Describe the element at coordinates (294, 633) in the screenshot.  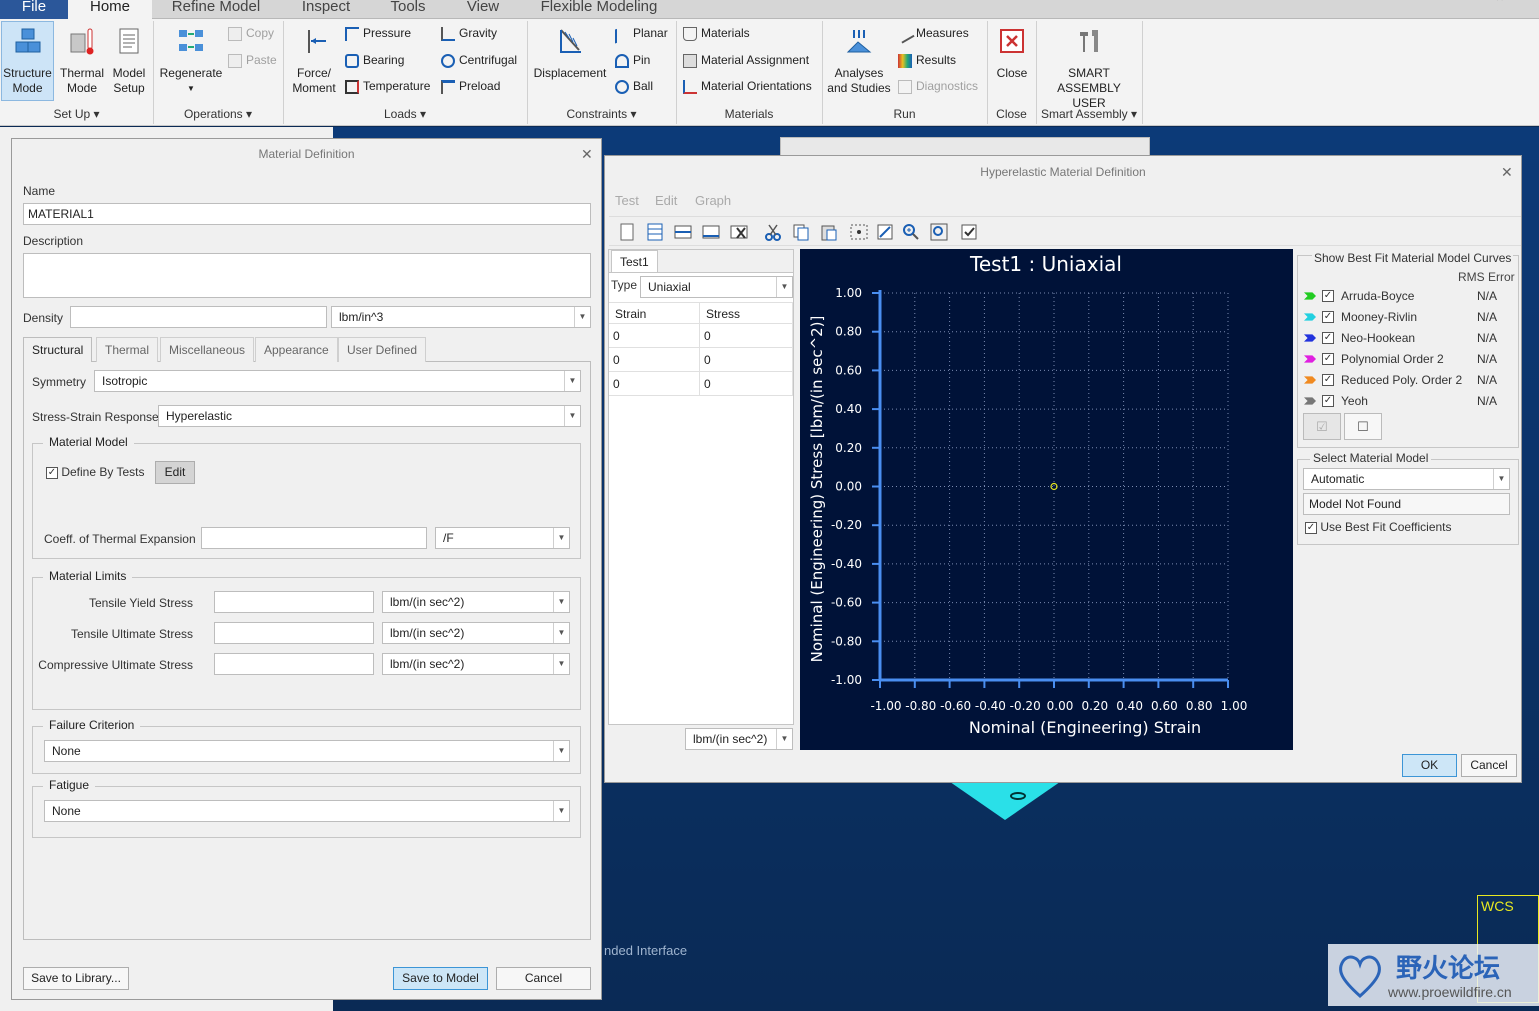
I see `tensile-ultimate-input` at that location.